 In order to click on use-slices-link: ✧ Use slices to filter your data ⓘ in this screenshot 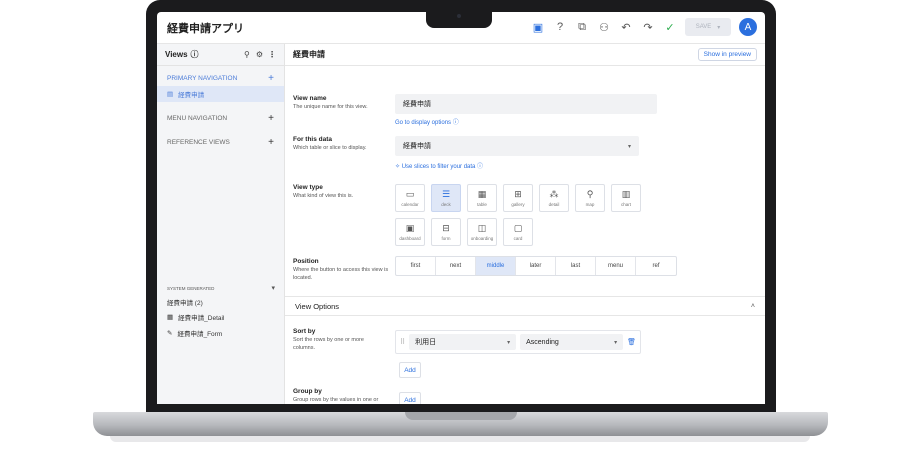, I will do `click(439, 165)`.